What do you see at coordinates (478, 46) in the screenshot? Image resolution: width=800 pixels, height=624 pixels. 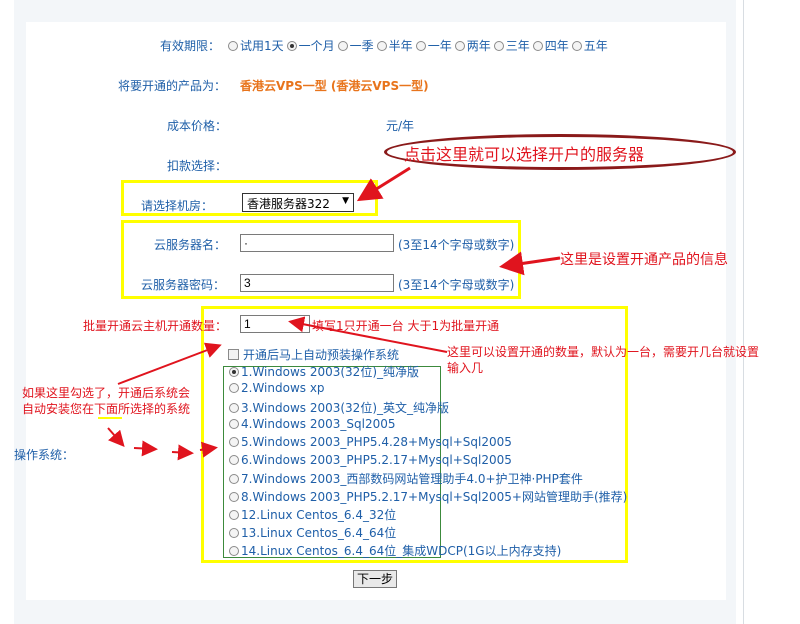 I see `period-option-label: 两年` at bounding box center [478, 46].